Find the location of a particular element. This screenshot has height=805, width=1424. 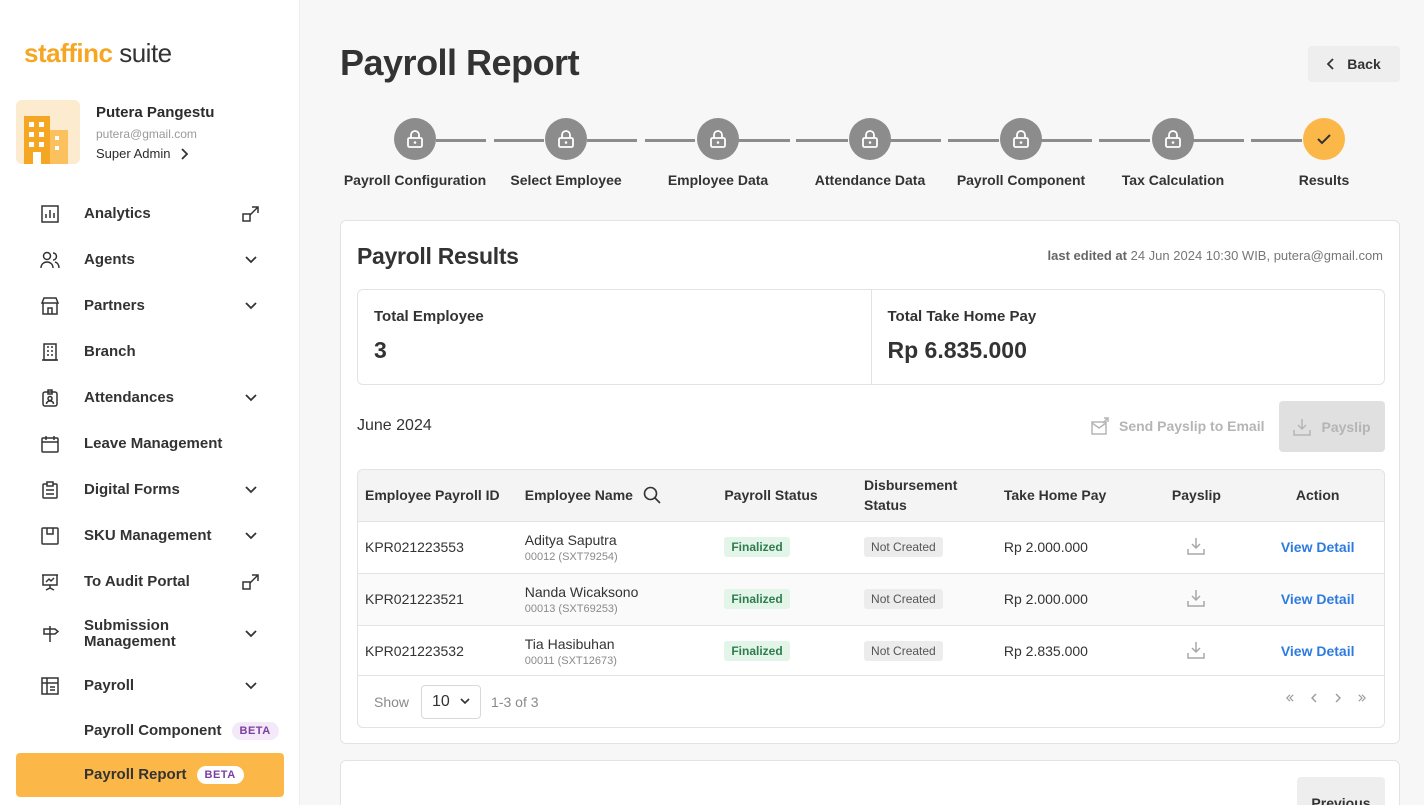

step-label: Payroll Component is located at coordinates (1021, 180).